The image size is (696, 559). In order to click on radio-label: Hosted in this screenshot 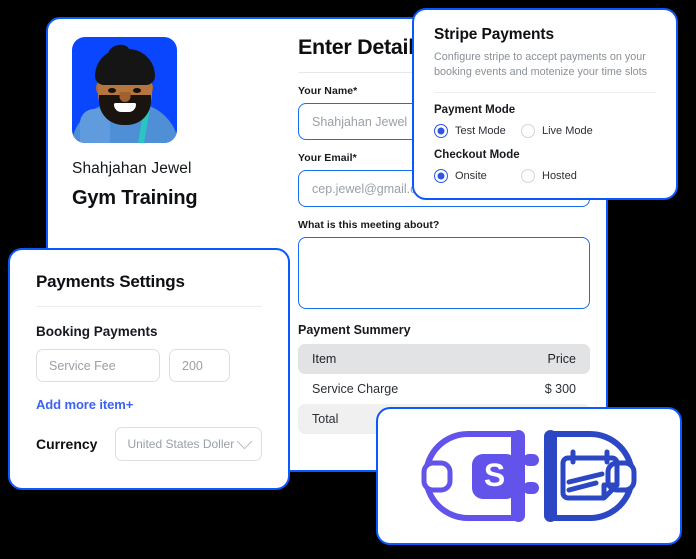, I will do `click(559, 175)`.